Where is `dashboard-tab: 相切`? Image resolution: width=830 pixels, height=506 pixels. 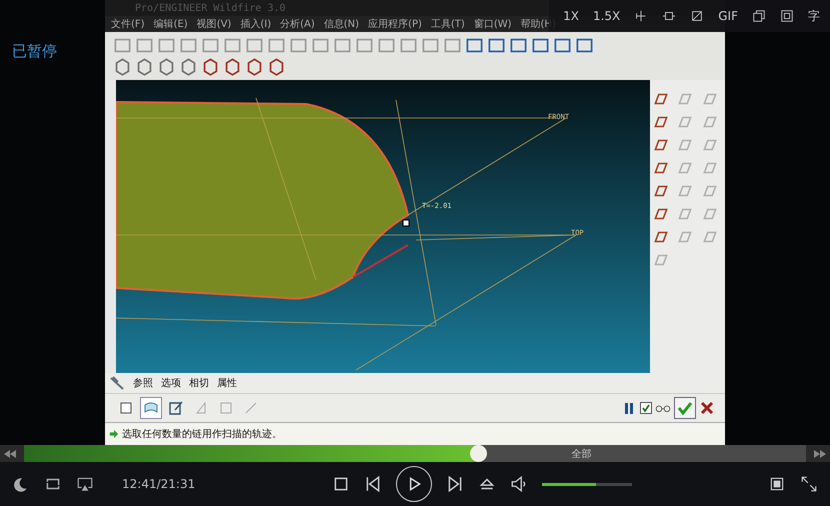 dashboard-tab: 相切 is located at coordinates (199, 383).